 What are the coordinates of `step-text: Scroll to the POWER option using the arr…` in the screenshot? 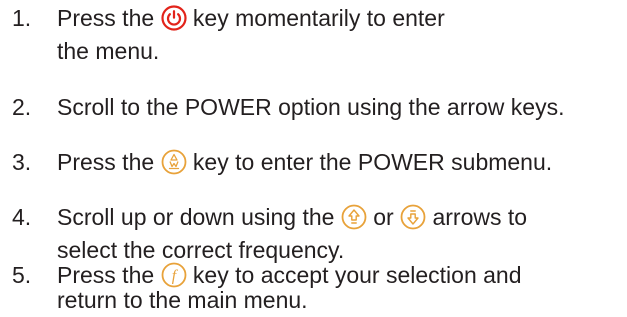 It's located at (311, 107).